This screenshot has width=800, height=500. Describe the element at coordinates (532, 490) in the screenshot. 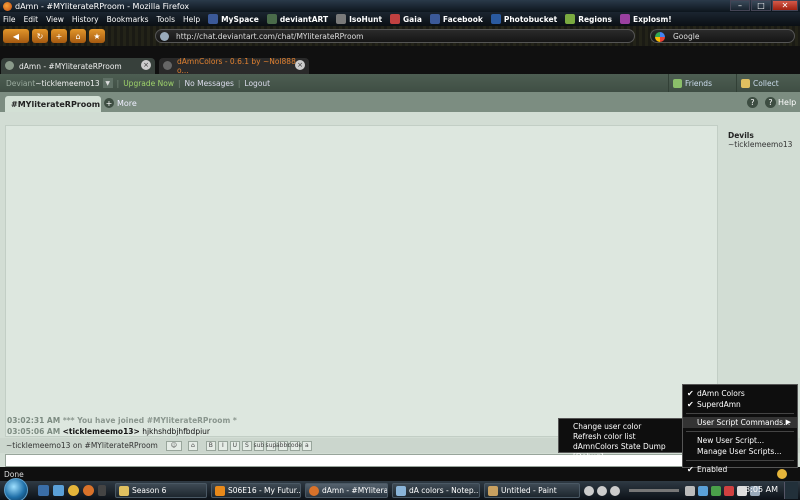

I see `task-paint: Untitled - Paint` at that location.